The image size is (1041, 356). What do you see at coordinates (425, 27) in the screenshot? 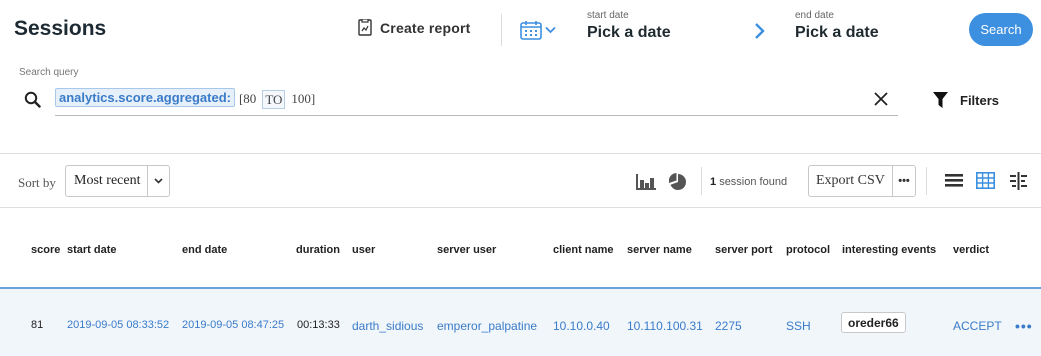
I see `create-report-label: Create report` at bounding box center [425, 27].